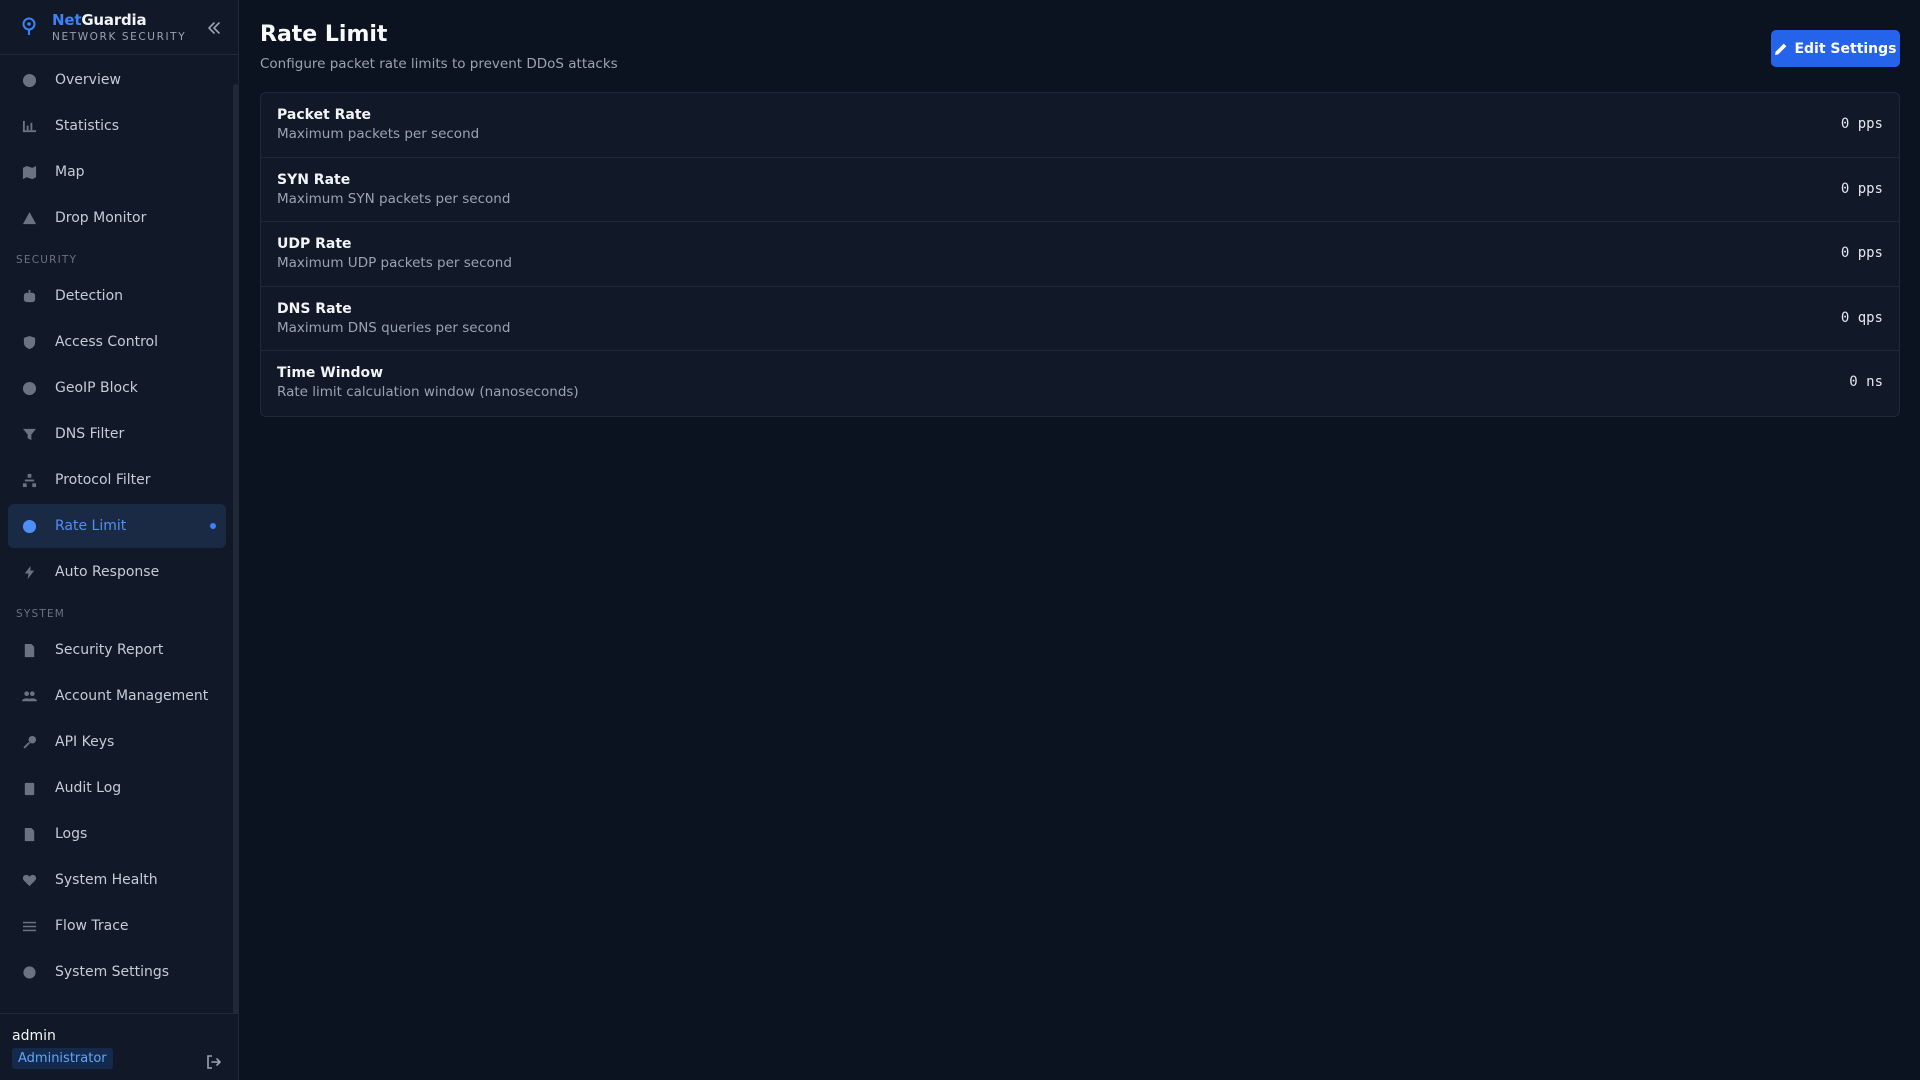 This screenshot has width=1920, height=1080. What do you see at coordinates (41, 614) in the screenshot?
I see `section-label-system: SYSTEM` at bounding box center [41, 614].